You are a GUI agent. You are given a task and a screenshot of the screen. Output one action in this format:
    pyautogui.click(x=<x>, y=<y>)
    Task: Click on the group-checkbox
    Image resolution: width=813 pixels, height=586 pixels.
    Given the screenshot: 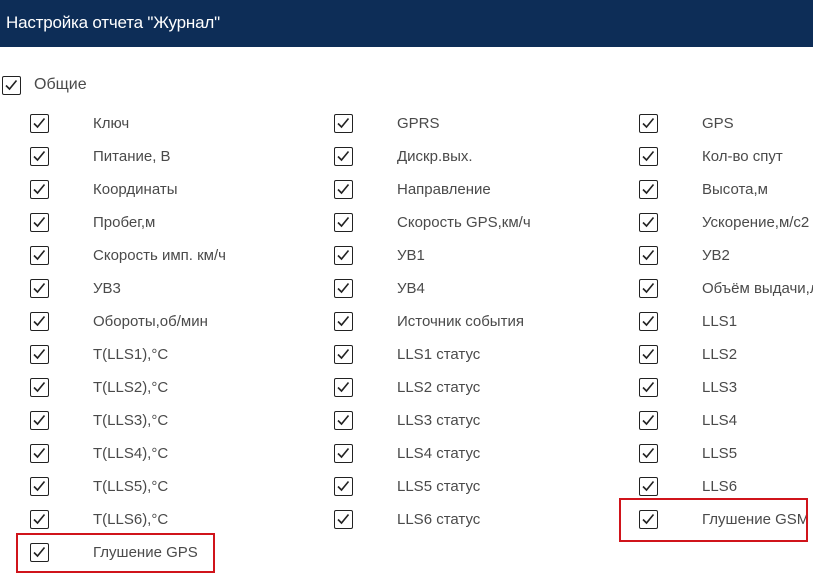 What is the action you would take?
    pyautogui.click(x=11, y=85)
    